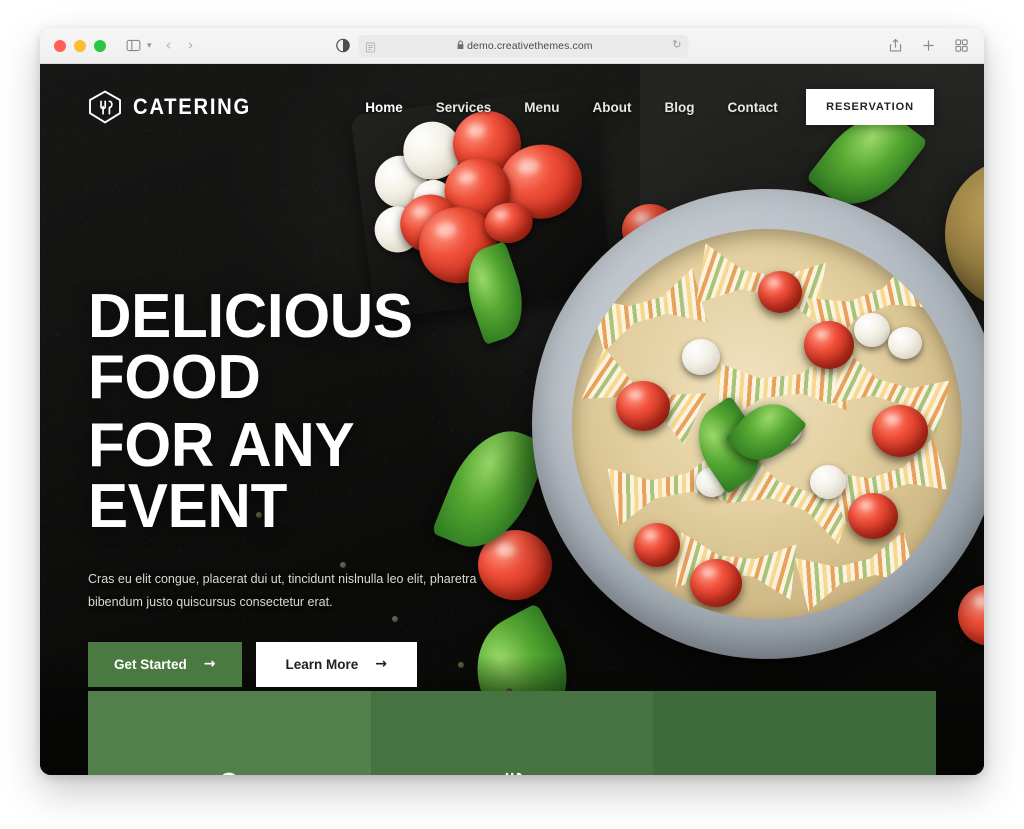  I want to click on main-navigation: Home Services Menu About Blog Contact, so click(571, 107).